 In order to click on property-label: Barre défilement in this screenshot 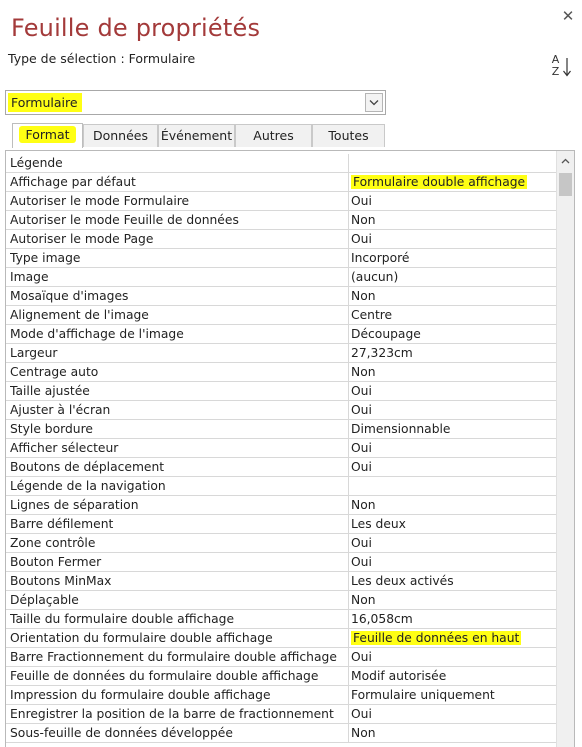, I will do `click(62, 524)`.